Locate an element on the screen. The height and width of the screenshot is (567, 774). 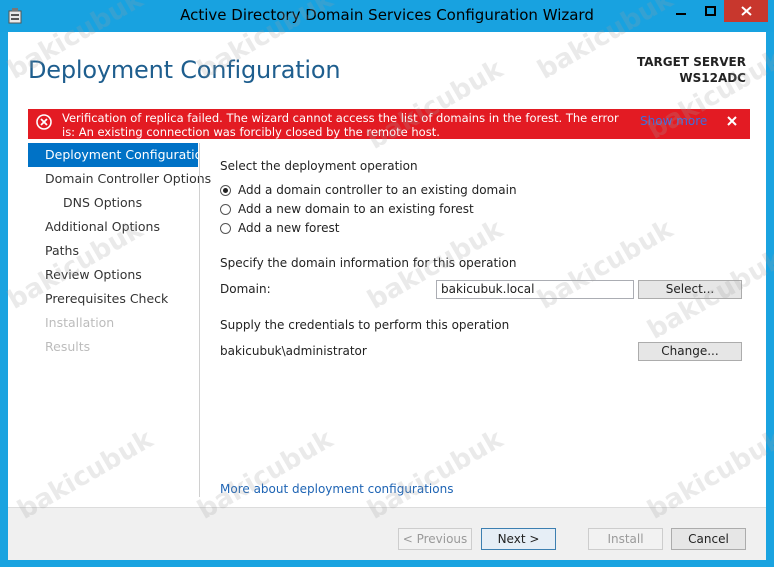
nav-item-domain-controller-options: Domain Controller Options is located at coordinates (119, 179).